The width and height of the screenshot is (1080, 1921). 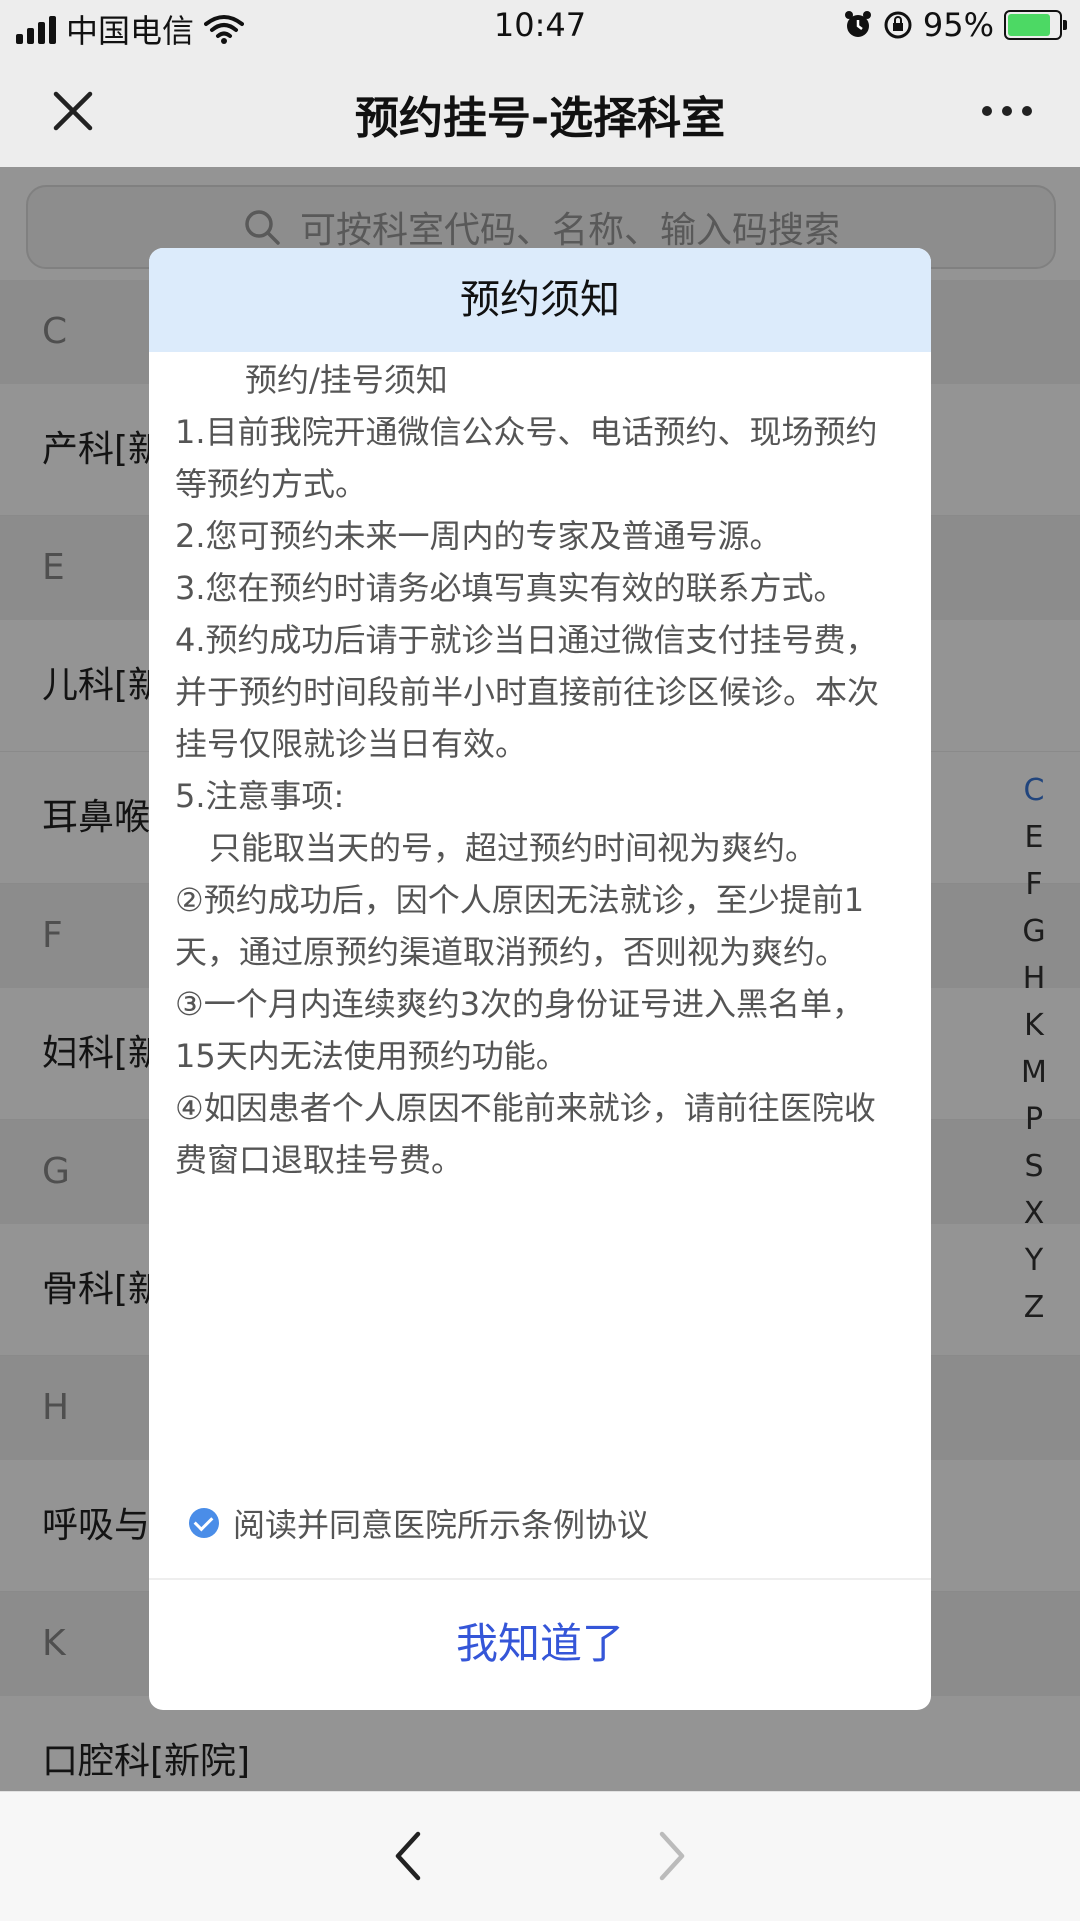 I want to click on forward-arrow-icon, so click(x=672, y=1856).